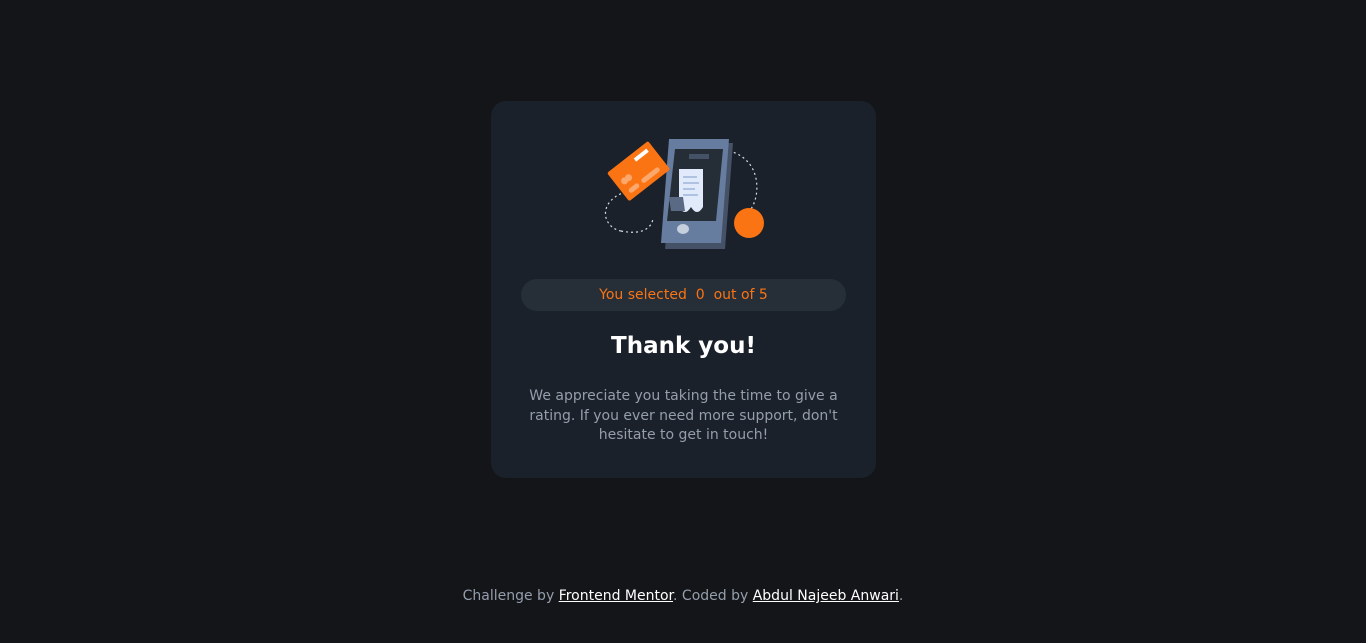  Describe the element at coordinates (826, 596) in the screenshot. I see `author-link: Abdul Najeeb Anwari` at that location.